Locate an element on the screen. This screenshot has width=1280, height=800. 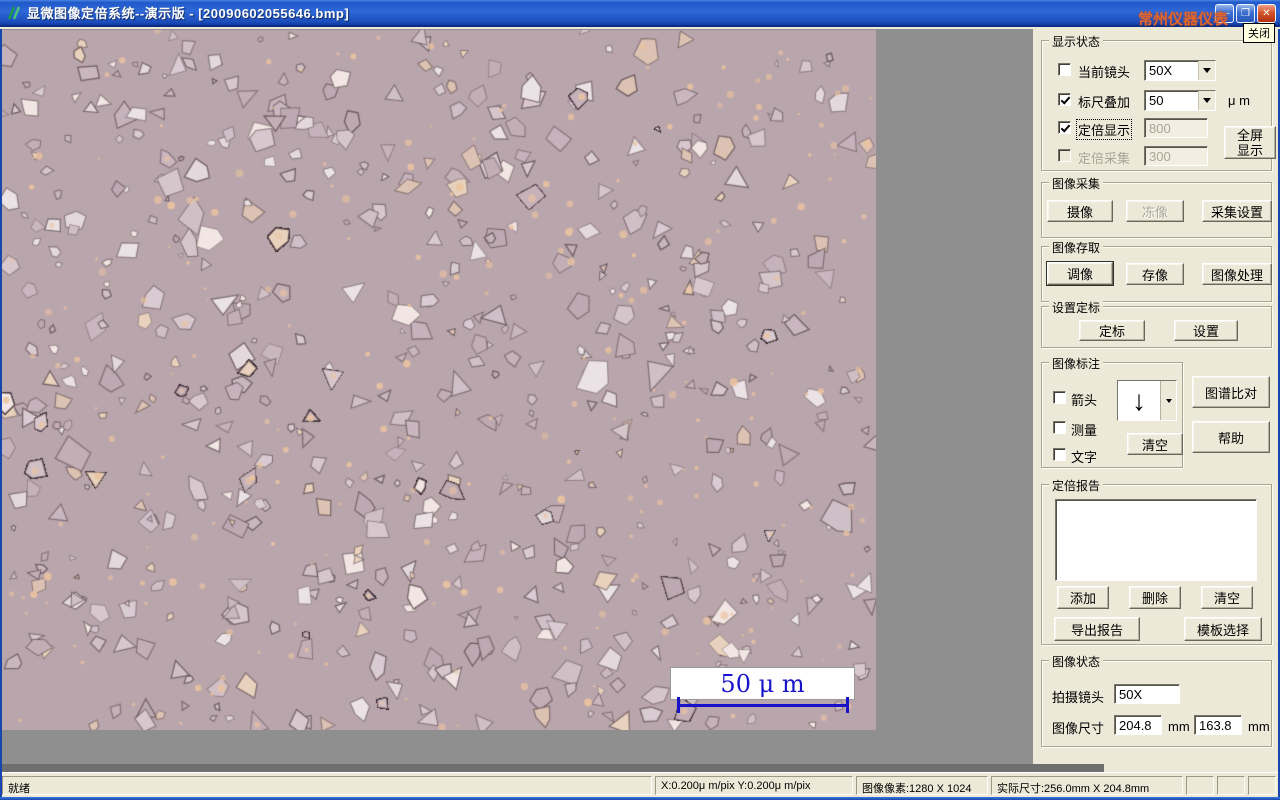
status-ready: 就绪 is located at coordinates (327, 785).